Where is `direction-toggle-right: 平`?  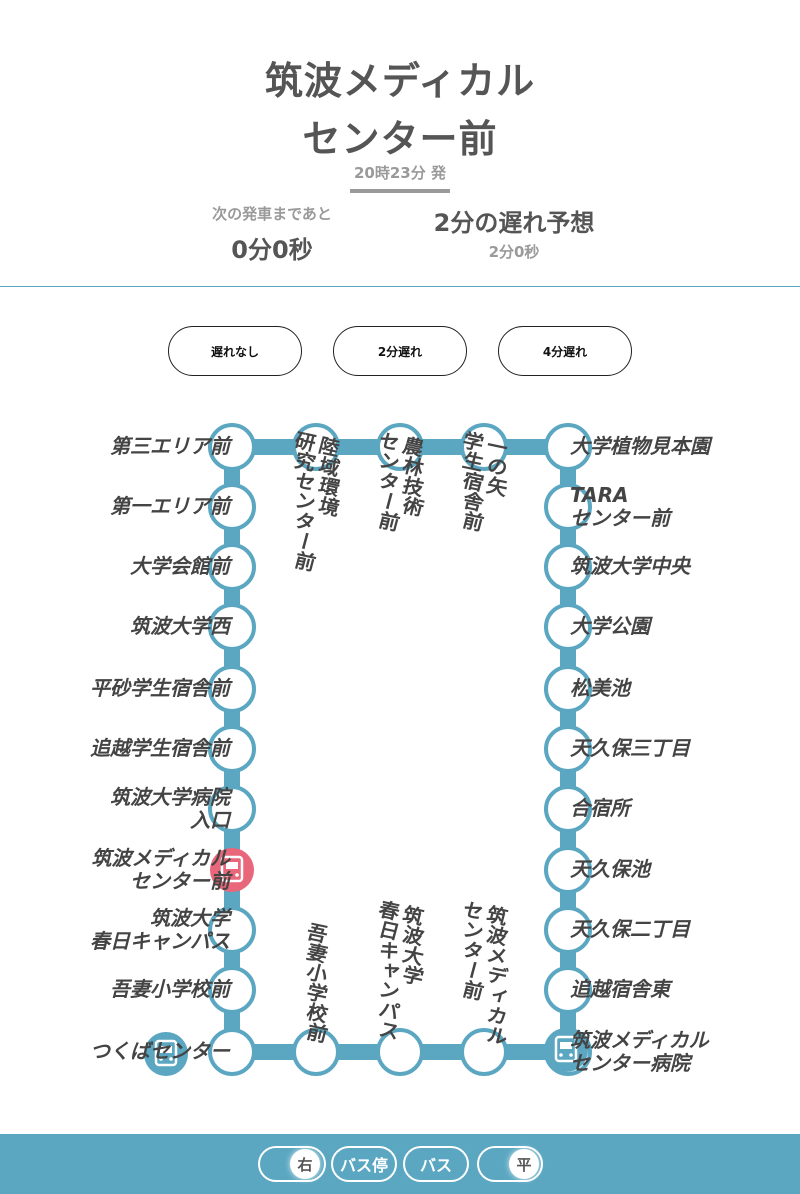 direction-toggle-right: 平 is located at coordinates (510, 1164).